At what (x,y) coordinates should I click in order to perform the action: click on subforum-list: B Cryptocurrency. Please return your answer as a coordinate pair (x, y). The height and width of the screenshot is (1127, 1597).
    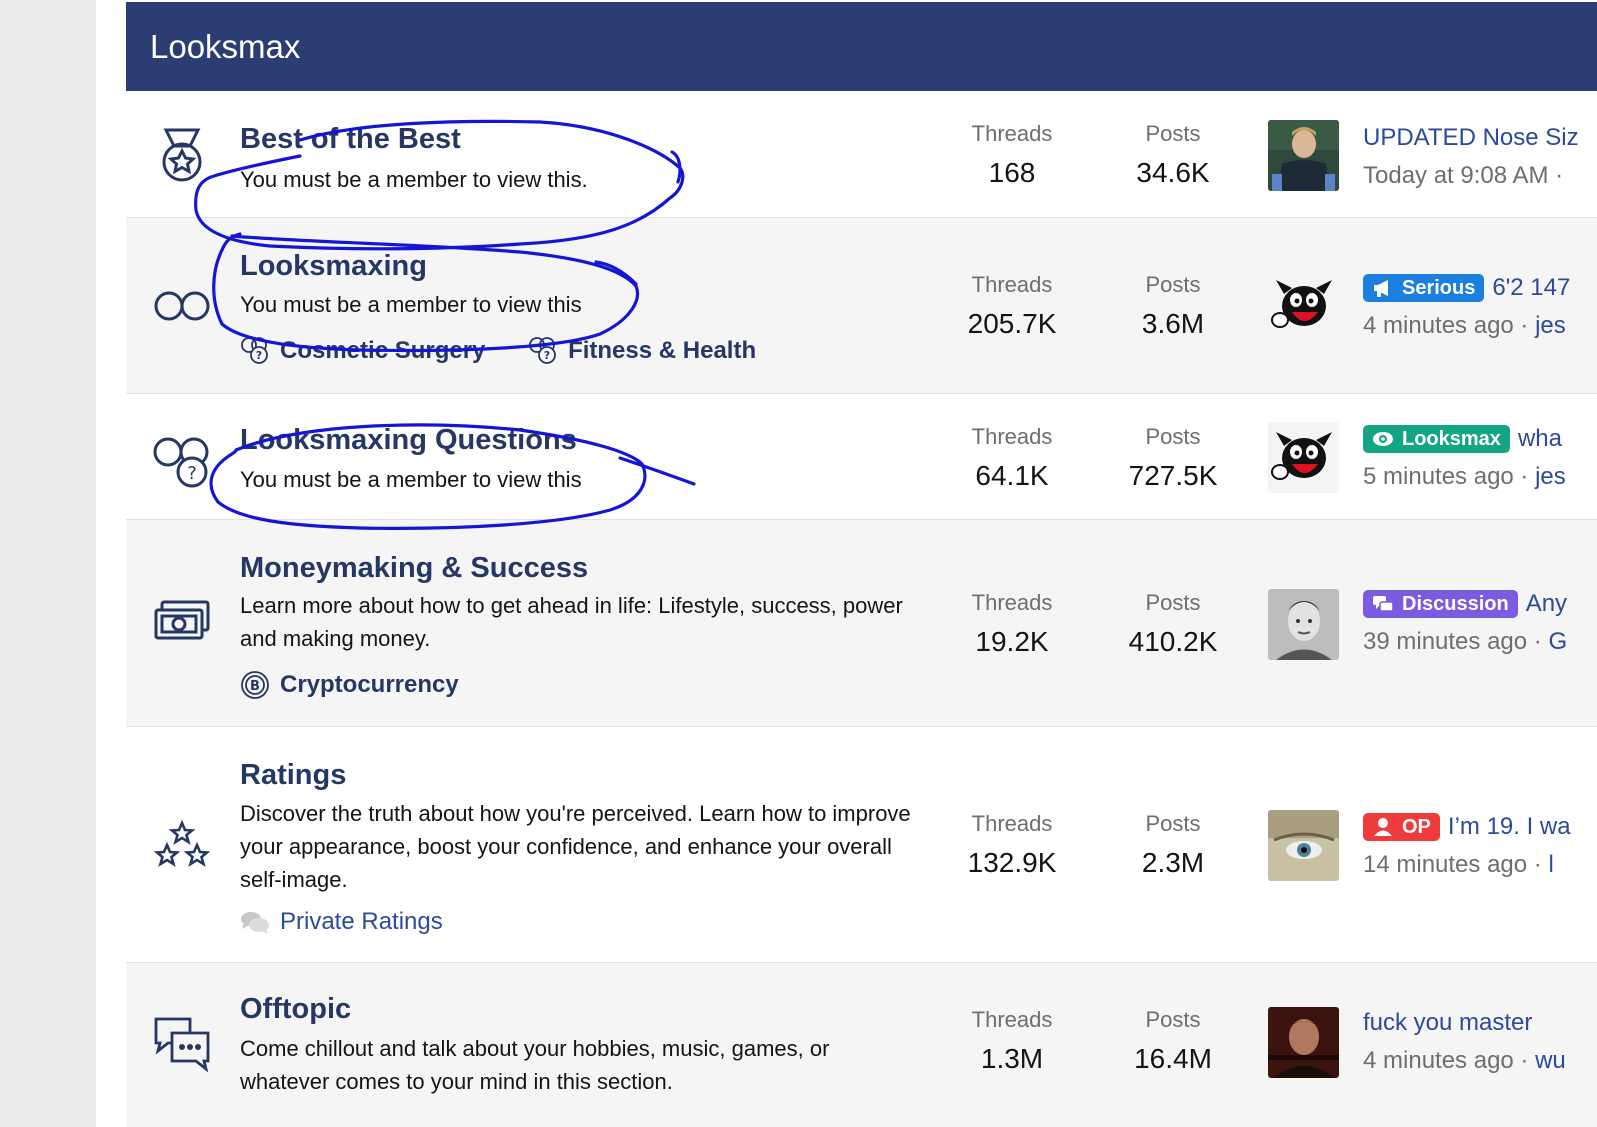
    Looking at the image, I should click on (367, 688).